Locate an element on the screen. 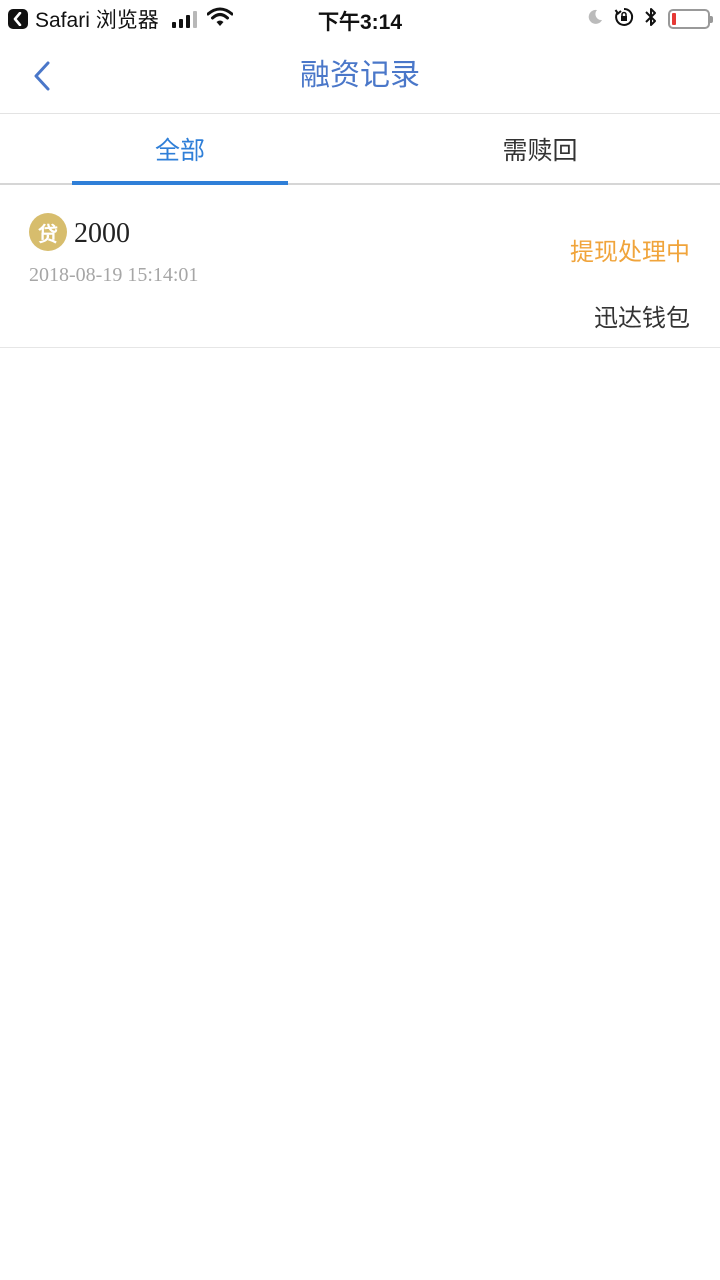 This screenshot has width=720, height=1280. tab-all-label: 全部 is located at coordinates (179, 150).